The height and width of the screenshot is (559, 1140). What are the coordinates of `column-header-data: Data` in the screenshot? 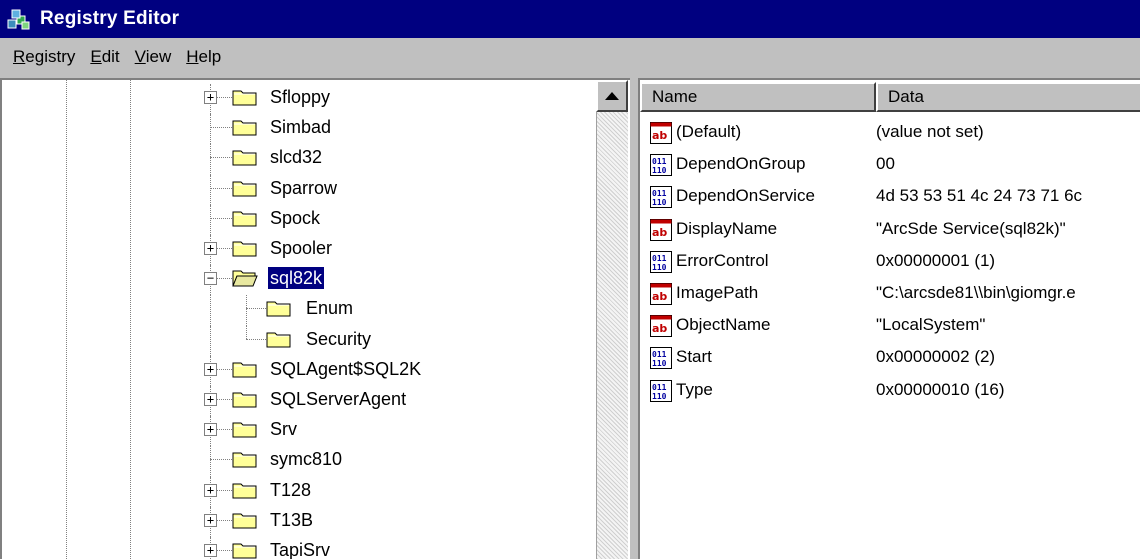 It's located at (1008, 97).